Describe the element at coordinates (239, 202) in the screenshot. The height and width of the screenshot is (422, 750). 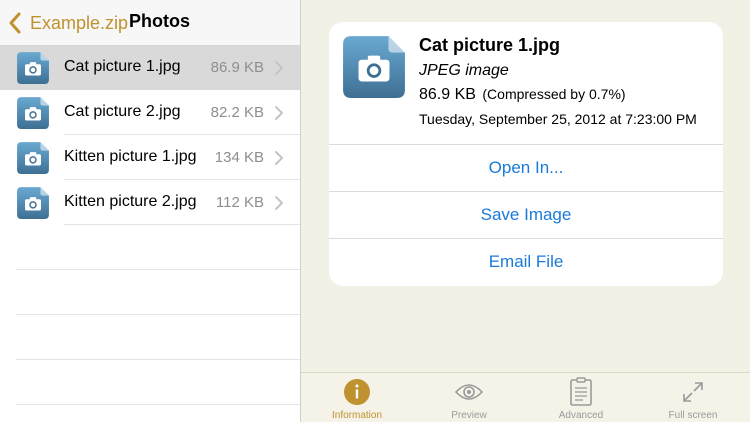
I see `file-size: 112 KB` at that location.